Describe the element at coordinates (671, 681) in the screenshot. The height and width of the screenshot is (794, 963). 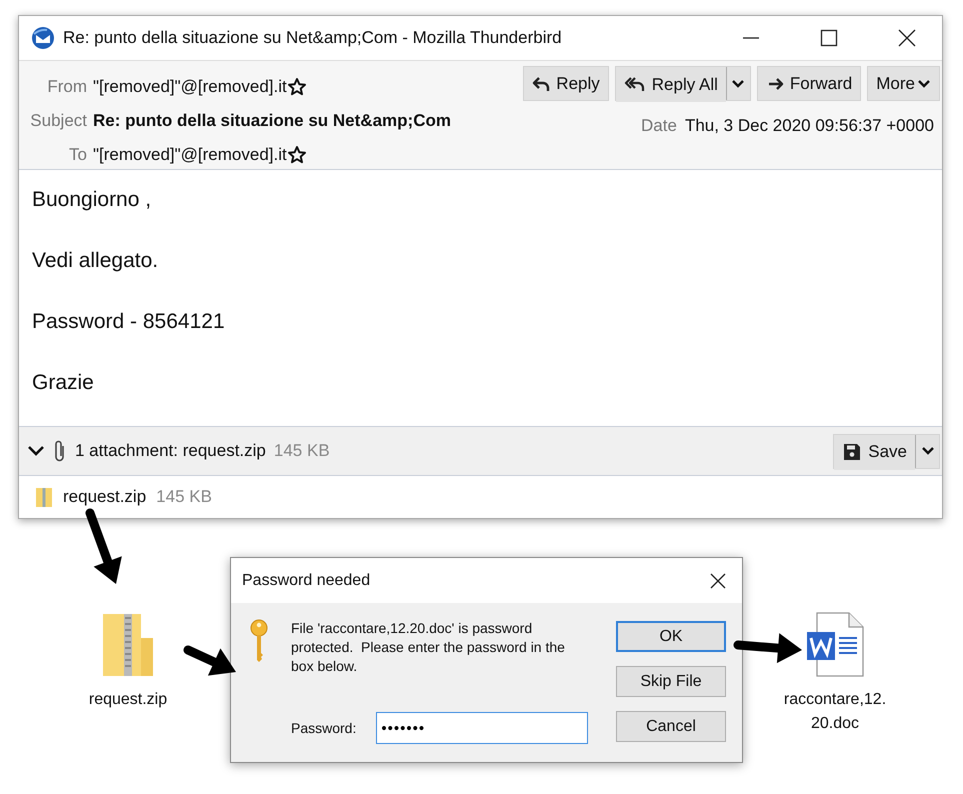
I see `dialog-button: Skip File` at that location.